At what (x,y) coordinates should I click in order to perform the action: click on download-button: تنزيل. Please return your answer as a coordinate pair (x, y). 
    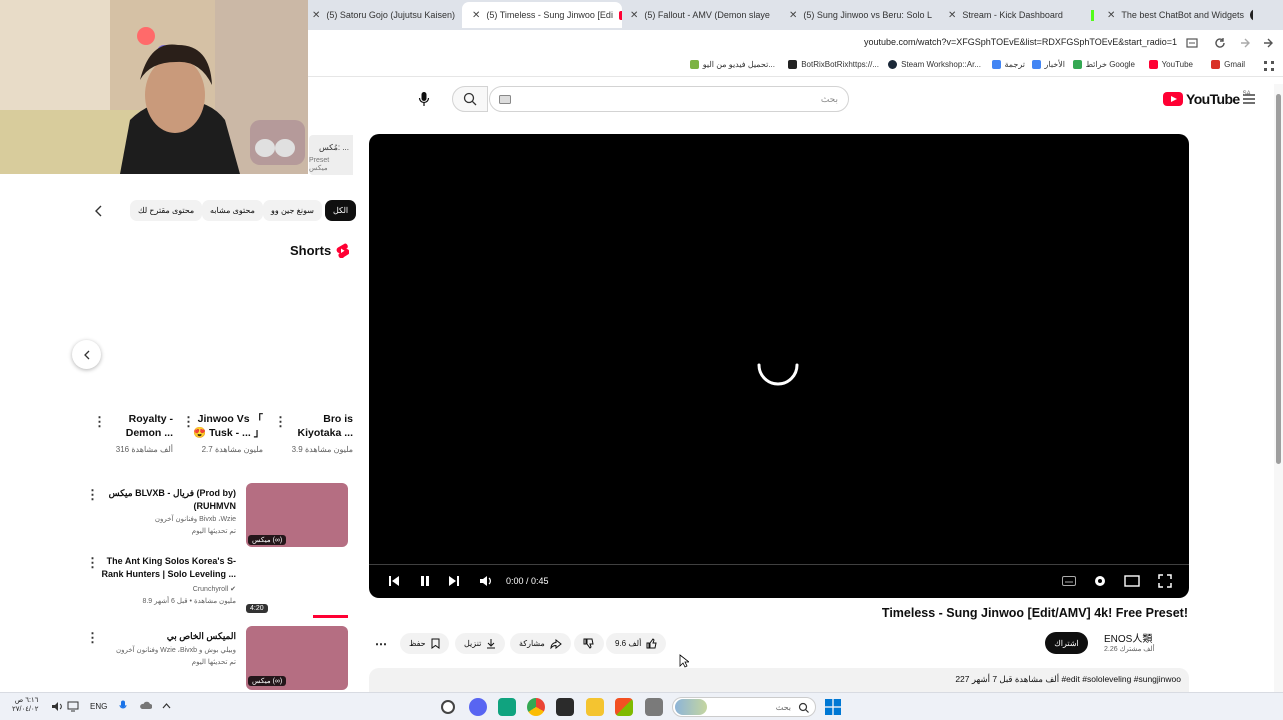
    Looking at the image, I should click on (480, 643).